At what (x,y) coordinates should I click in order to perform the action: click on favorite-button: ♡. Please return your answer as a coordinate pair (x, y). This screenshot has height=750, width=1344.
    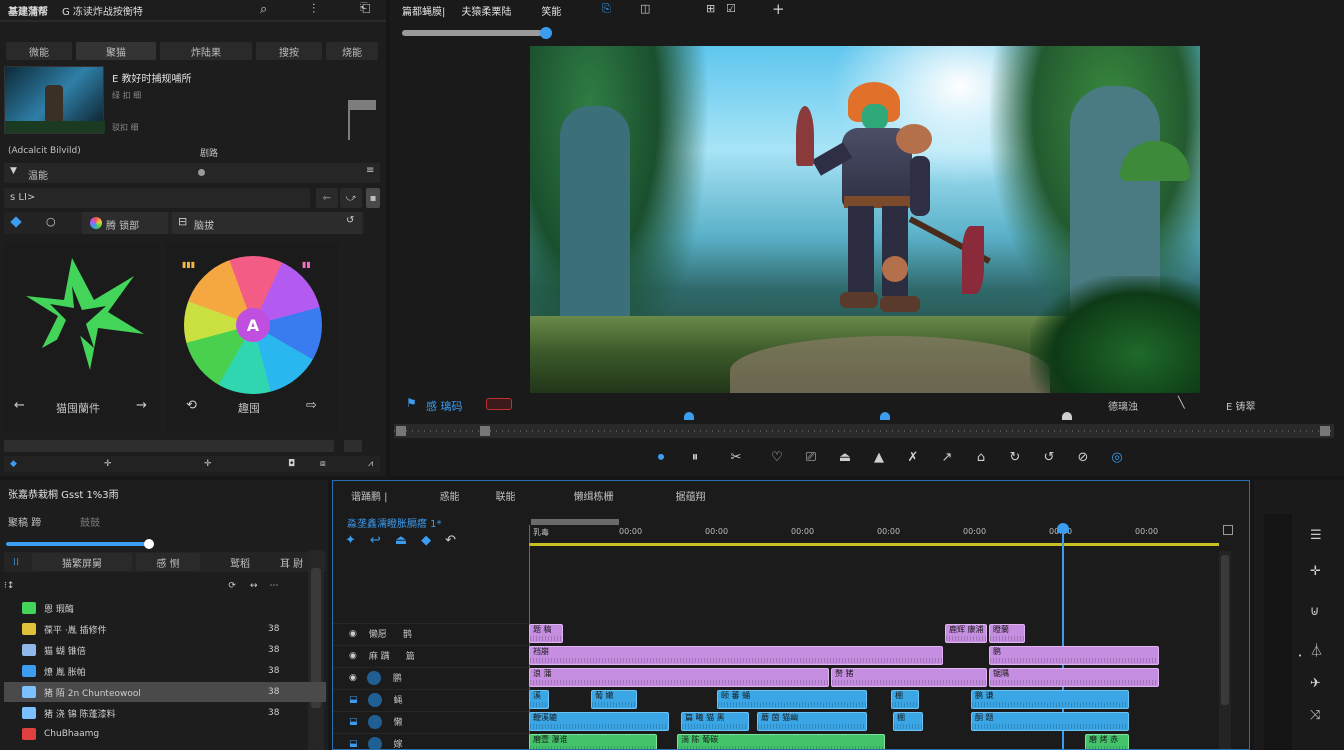
    Looking at the image, I should click on (777, 457).